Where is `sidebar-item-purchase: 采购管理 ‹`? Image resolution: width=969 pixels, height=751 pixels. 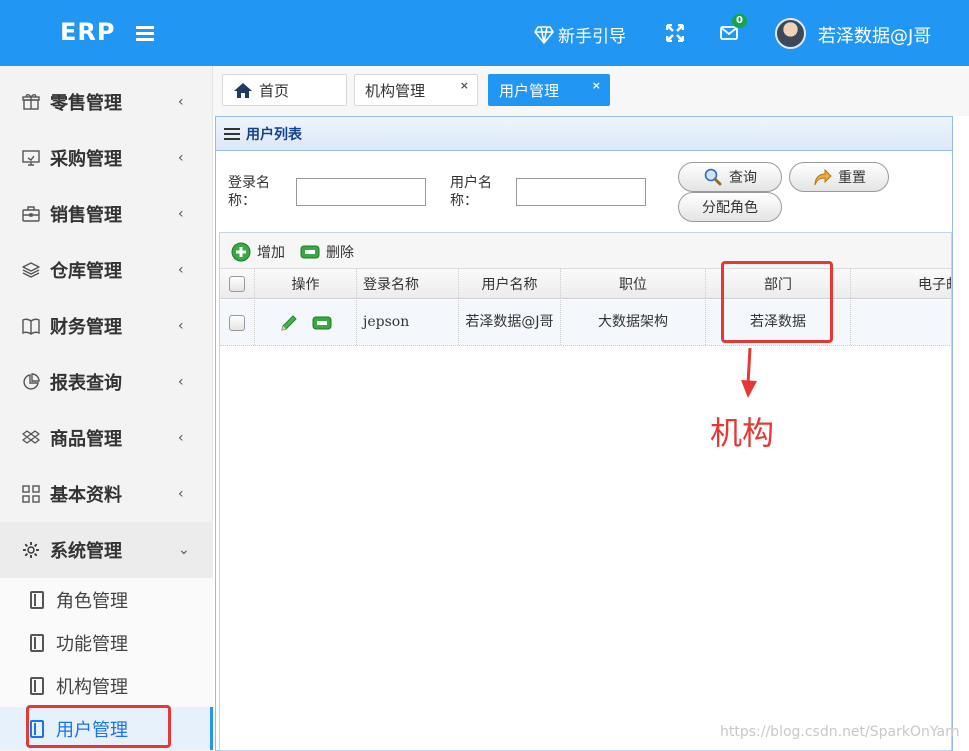 sidebar-item-purchase: 采购管理 ‹ is located at coordinates (106, 158).